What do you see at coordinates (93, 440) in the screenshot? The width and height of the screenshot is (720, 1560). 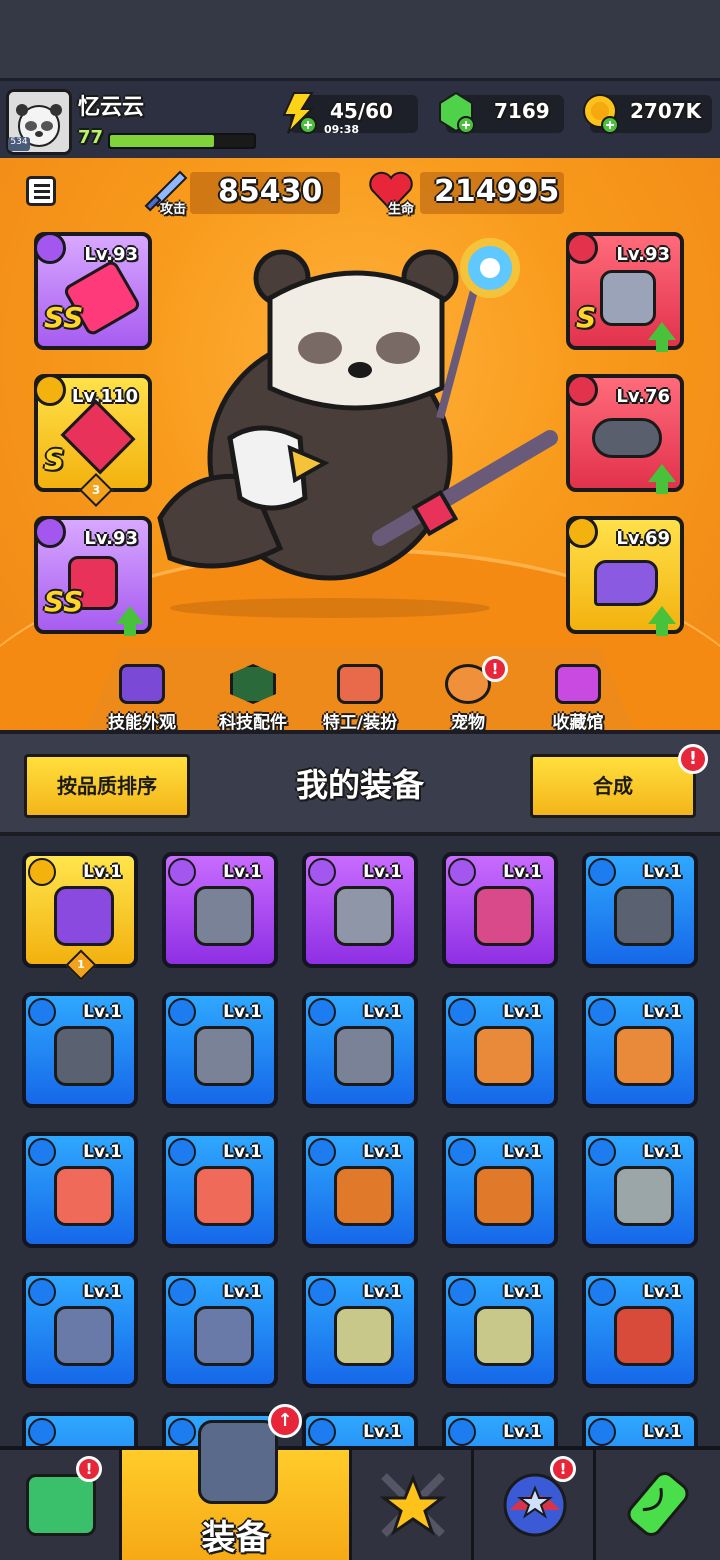 I see `equip-slot-necklace: Lv.110 S 3` at bounding box center [93, 440].